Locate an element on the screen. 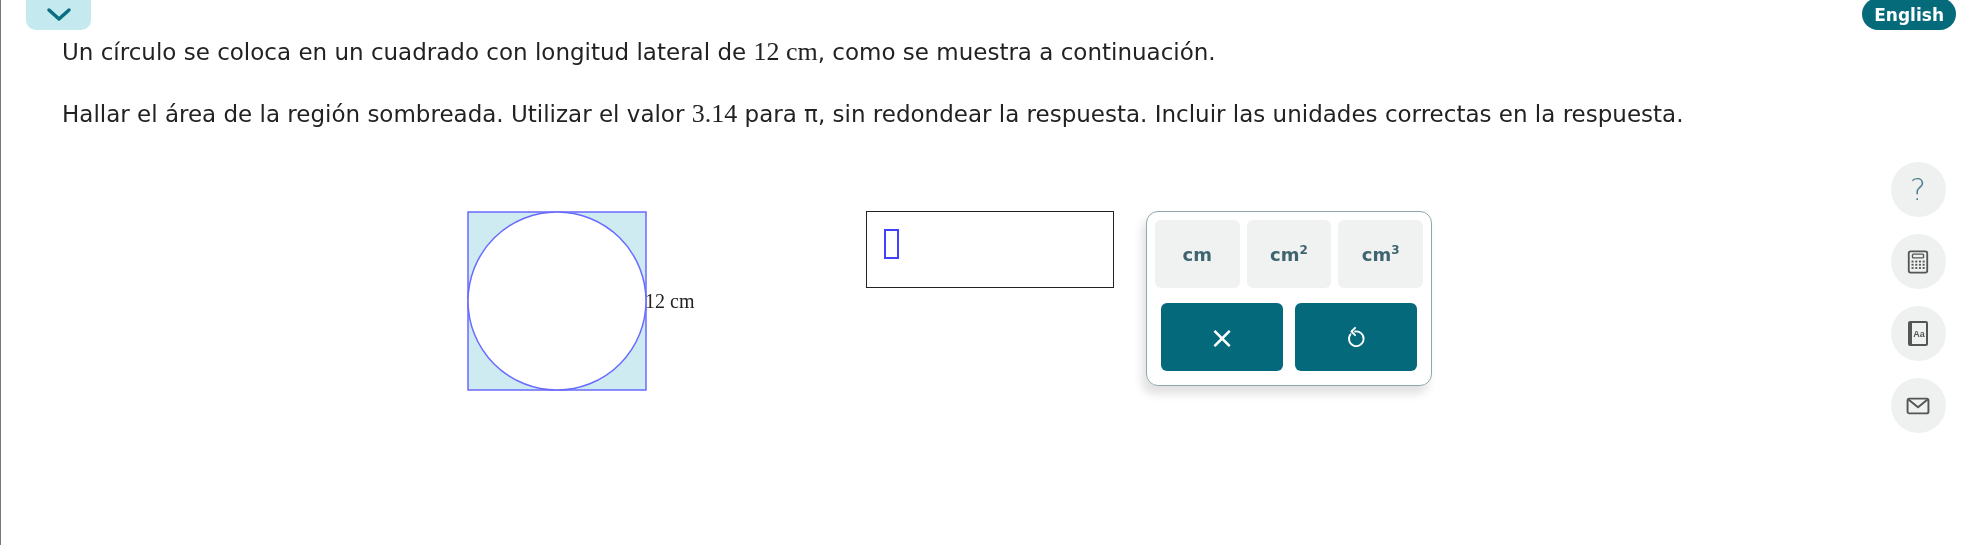 The image size is (1978, 545). language-button: English is located at coordinates (1909, 15).